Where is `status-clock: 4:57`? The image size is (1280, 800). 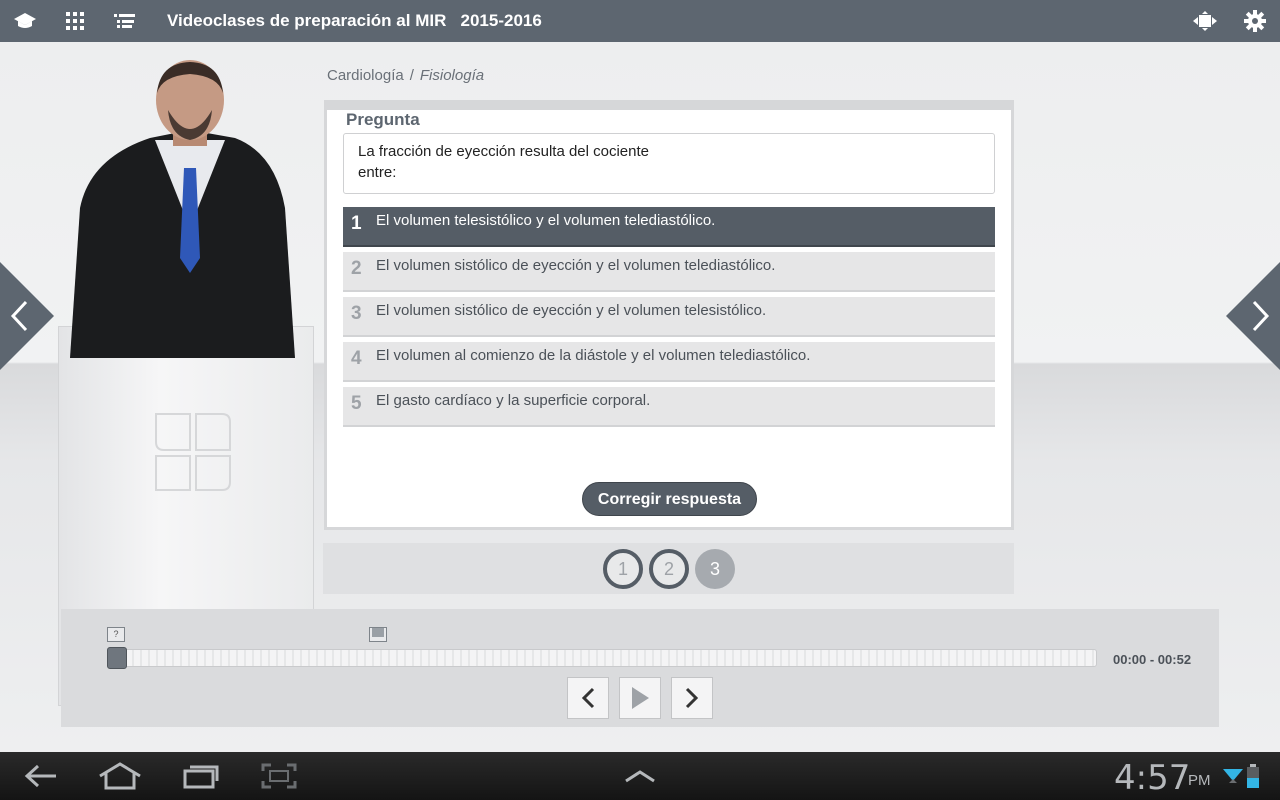
status-clock: 4:57 is located at coordinates (1152, 778).